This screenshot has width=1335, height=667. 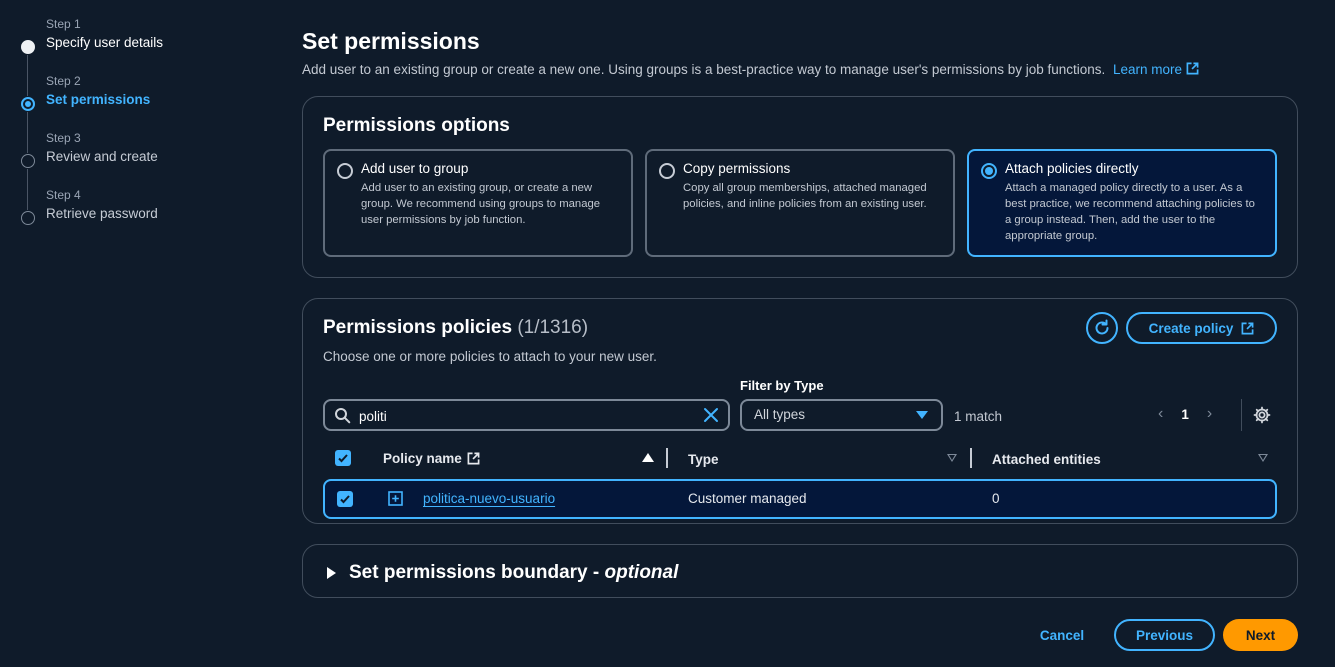 I want to click on policy-type-cell: Customer managed, so click(x=747, y=498).